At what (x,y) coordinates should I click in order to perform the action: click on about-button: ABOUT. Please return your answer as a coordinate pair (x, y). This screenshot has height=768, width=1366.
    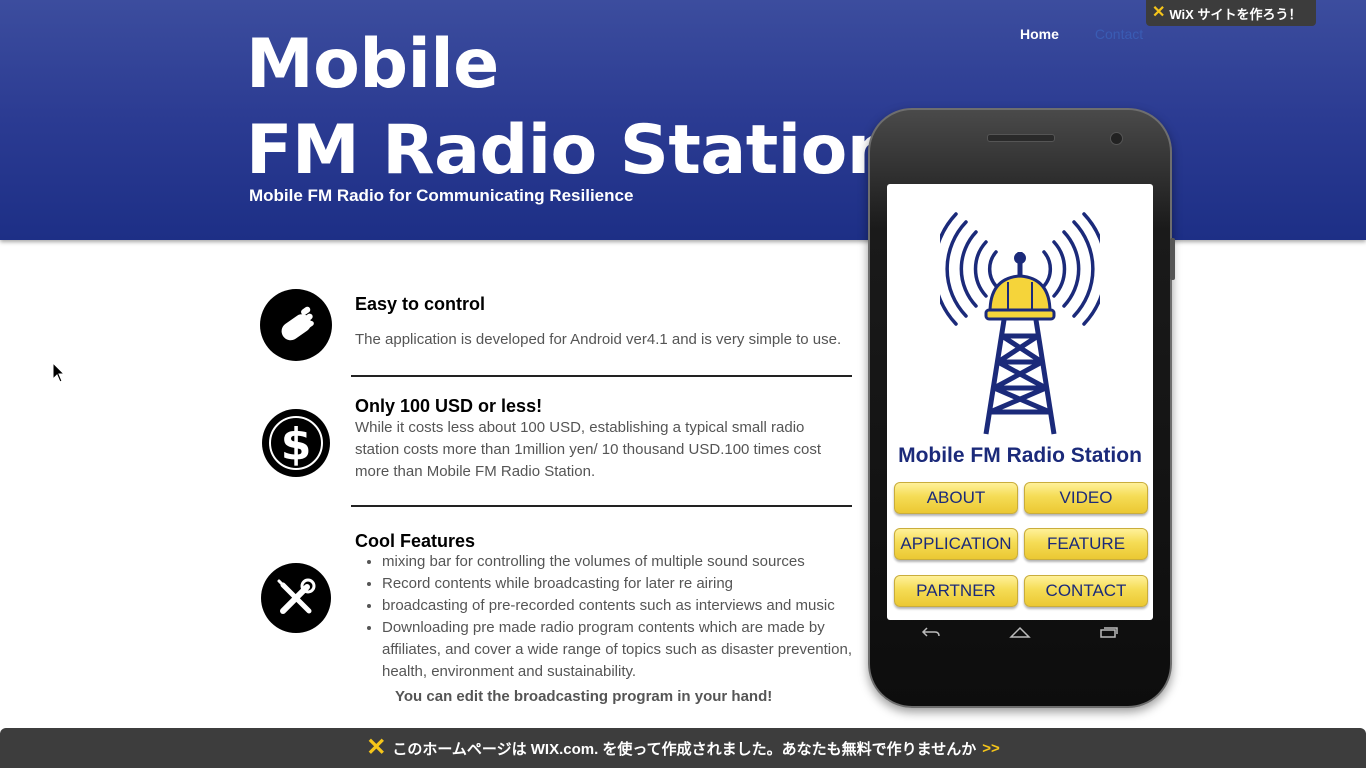
    Looking at the image, I should click on (956, 498).